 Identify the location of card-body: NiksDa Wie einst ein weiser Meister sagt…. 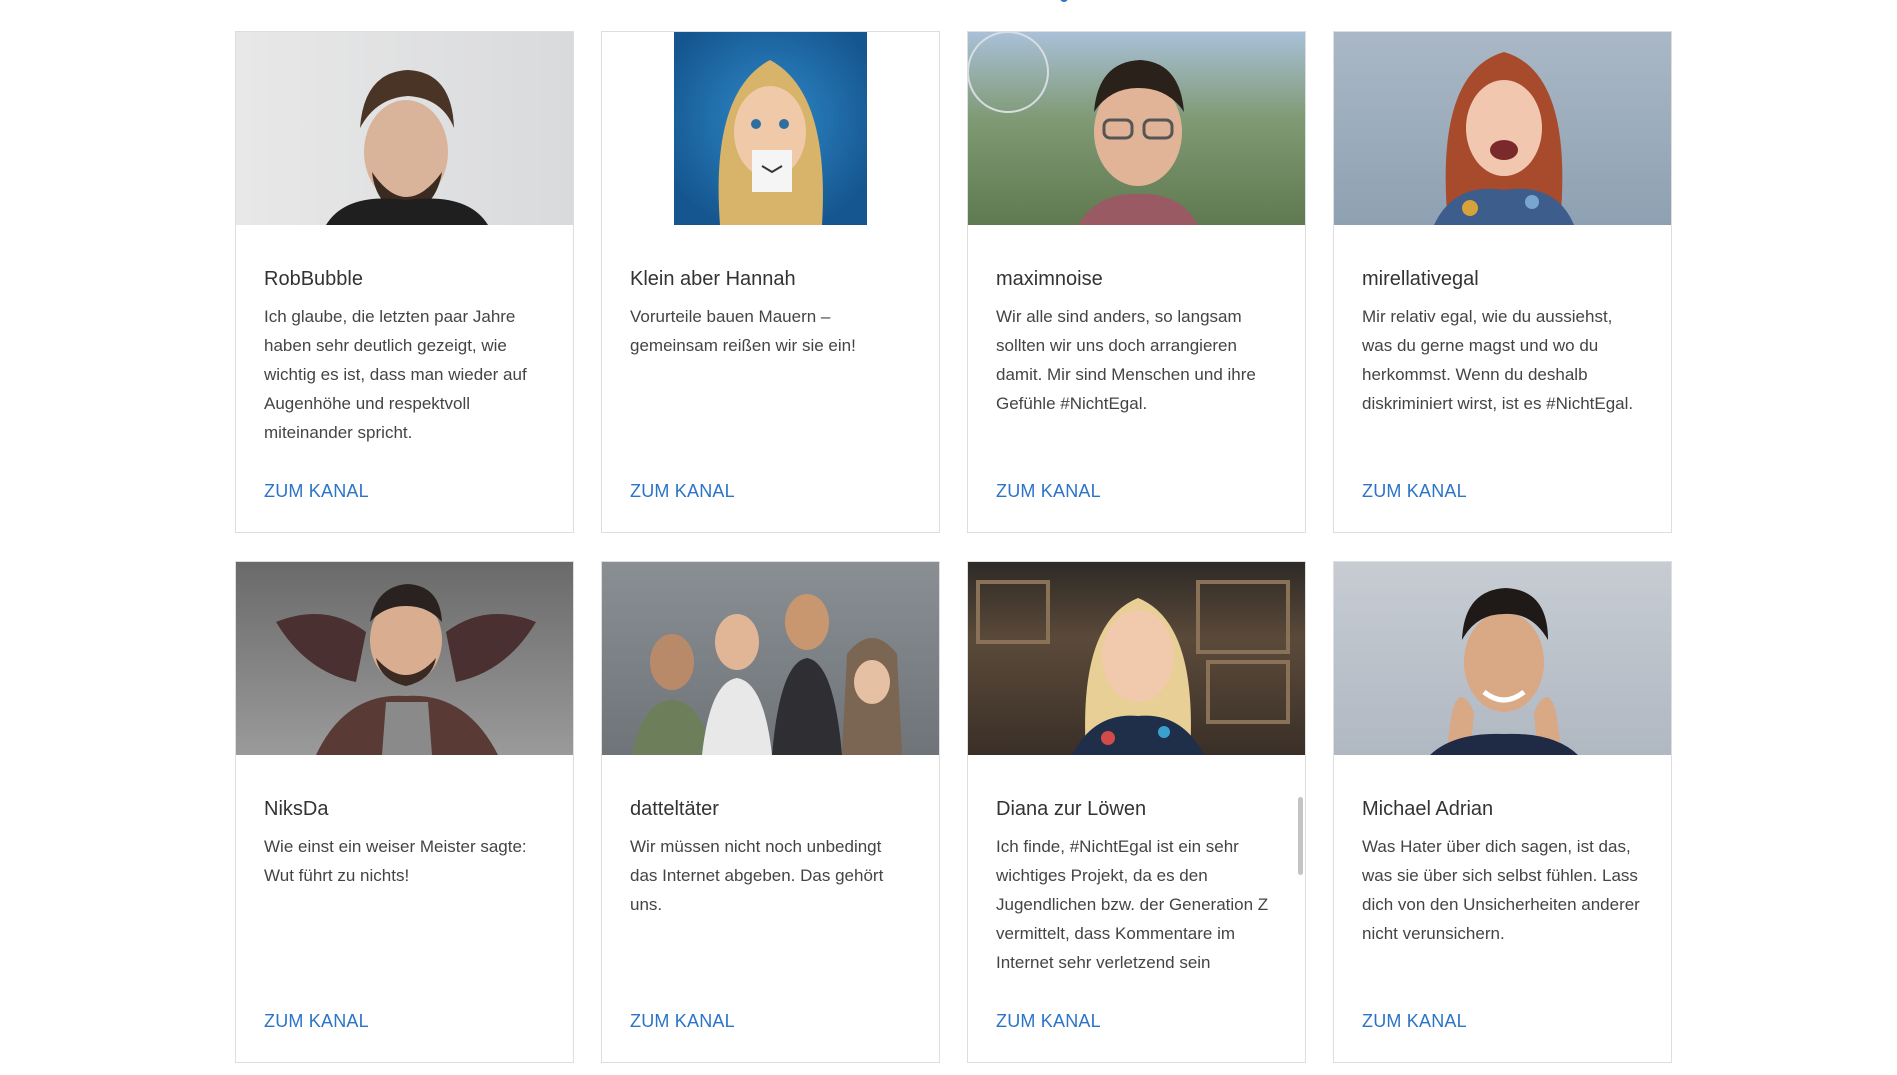
(404, 908).